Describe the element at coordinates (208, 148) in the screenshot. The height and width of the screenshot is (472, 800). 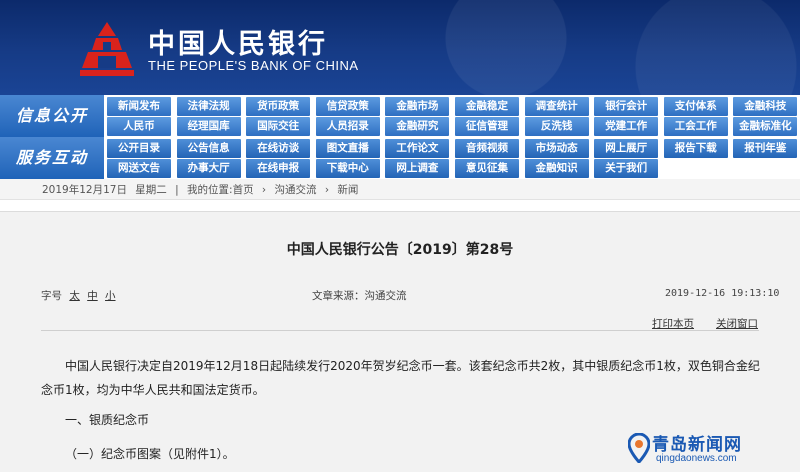
I see `row2-item: 公告信息` at that location.